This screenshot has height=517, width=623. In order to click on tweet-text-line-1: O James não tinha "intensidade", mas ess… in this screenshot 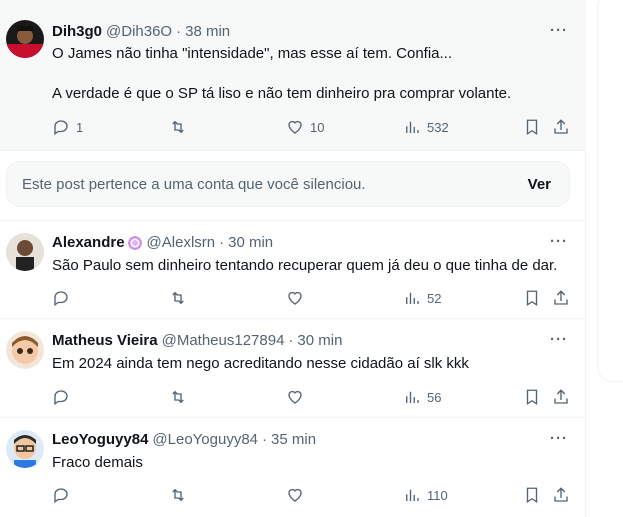, I will do `click(252, 53)`.